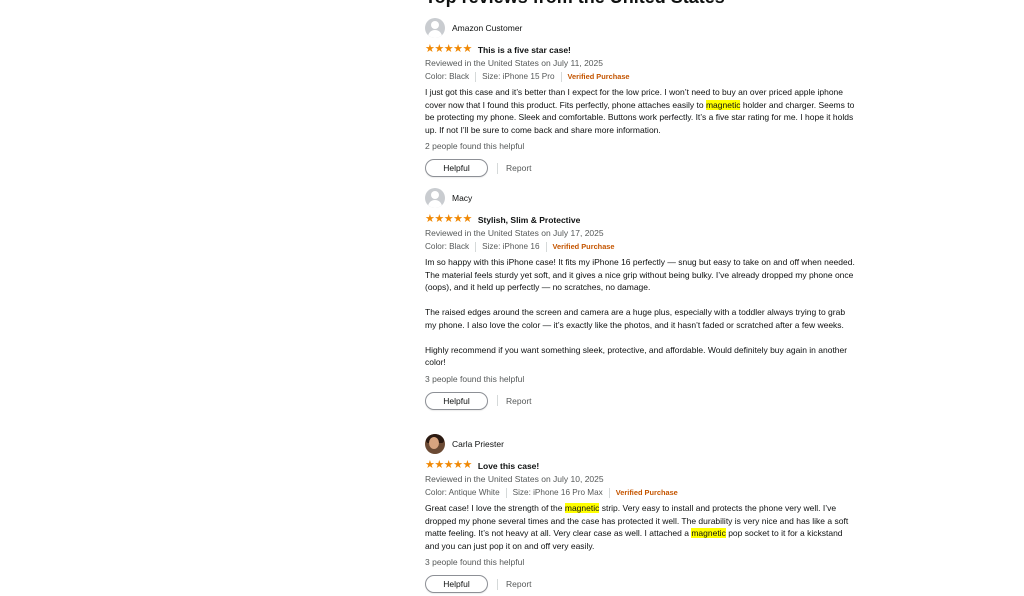 The width and height of the screenshot is (1024, 596). What do you see at coordinates (558, 492) in the screenshot?
I see `variant-size: Size: iPhone 16 Pro Max` at bounding box center [558, 492].